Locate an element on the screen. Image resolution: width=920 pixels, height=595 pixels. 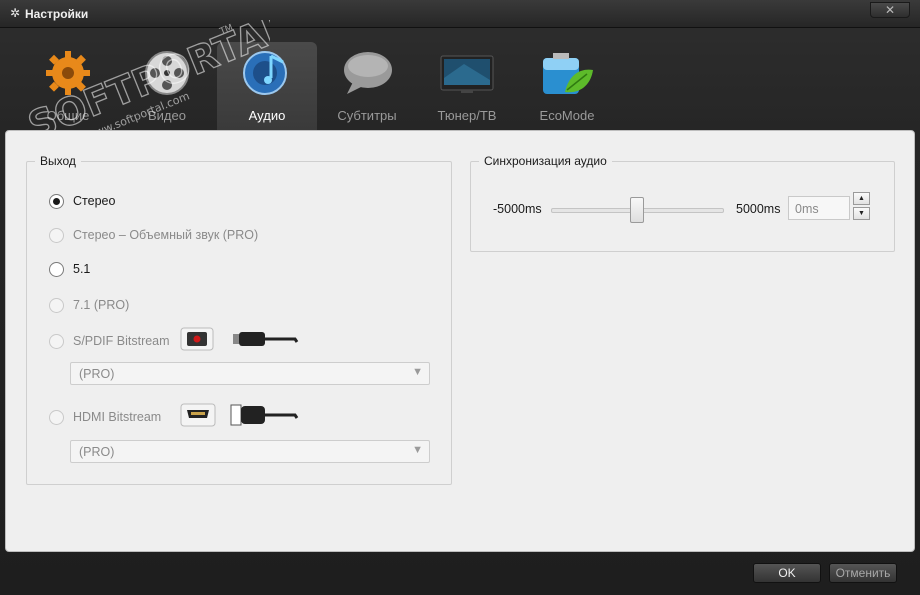
tab-video: Видео is located at coordinates (167, 86).